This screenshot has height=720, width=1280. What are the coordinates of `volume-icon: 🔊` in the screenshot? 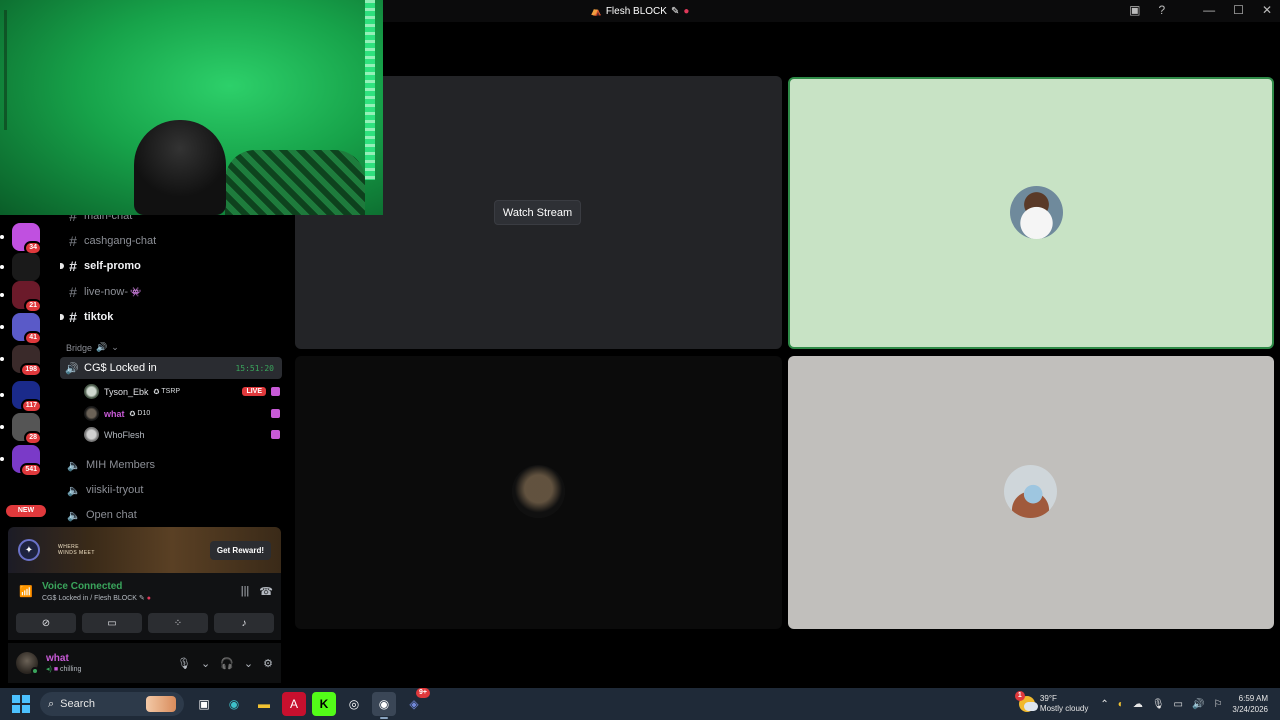 It's located at (1198, 704).